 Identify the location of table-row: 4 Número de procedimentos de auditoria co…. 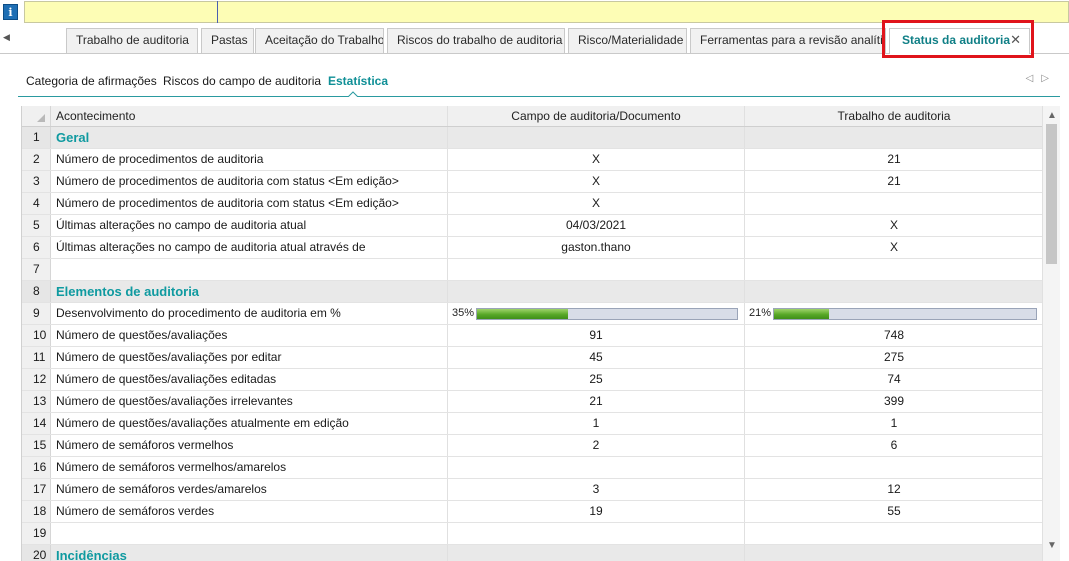
(532, 204).